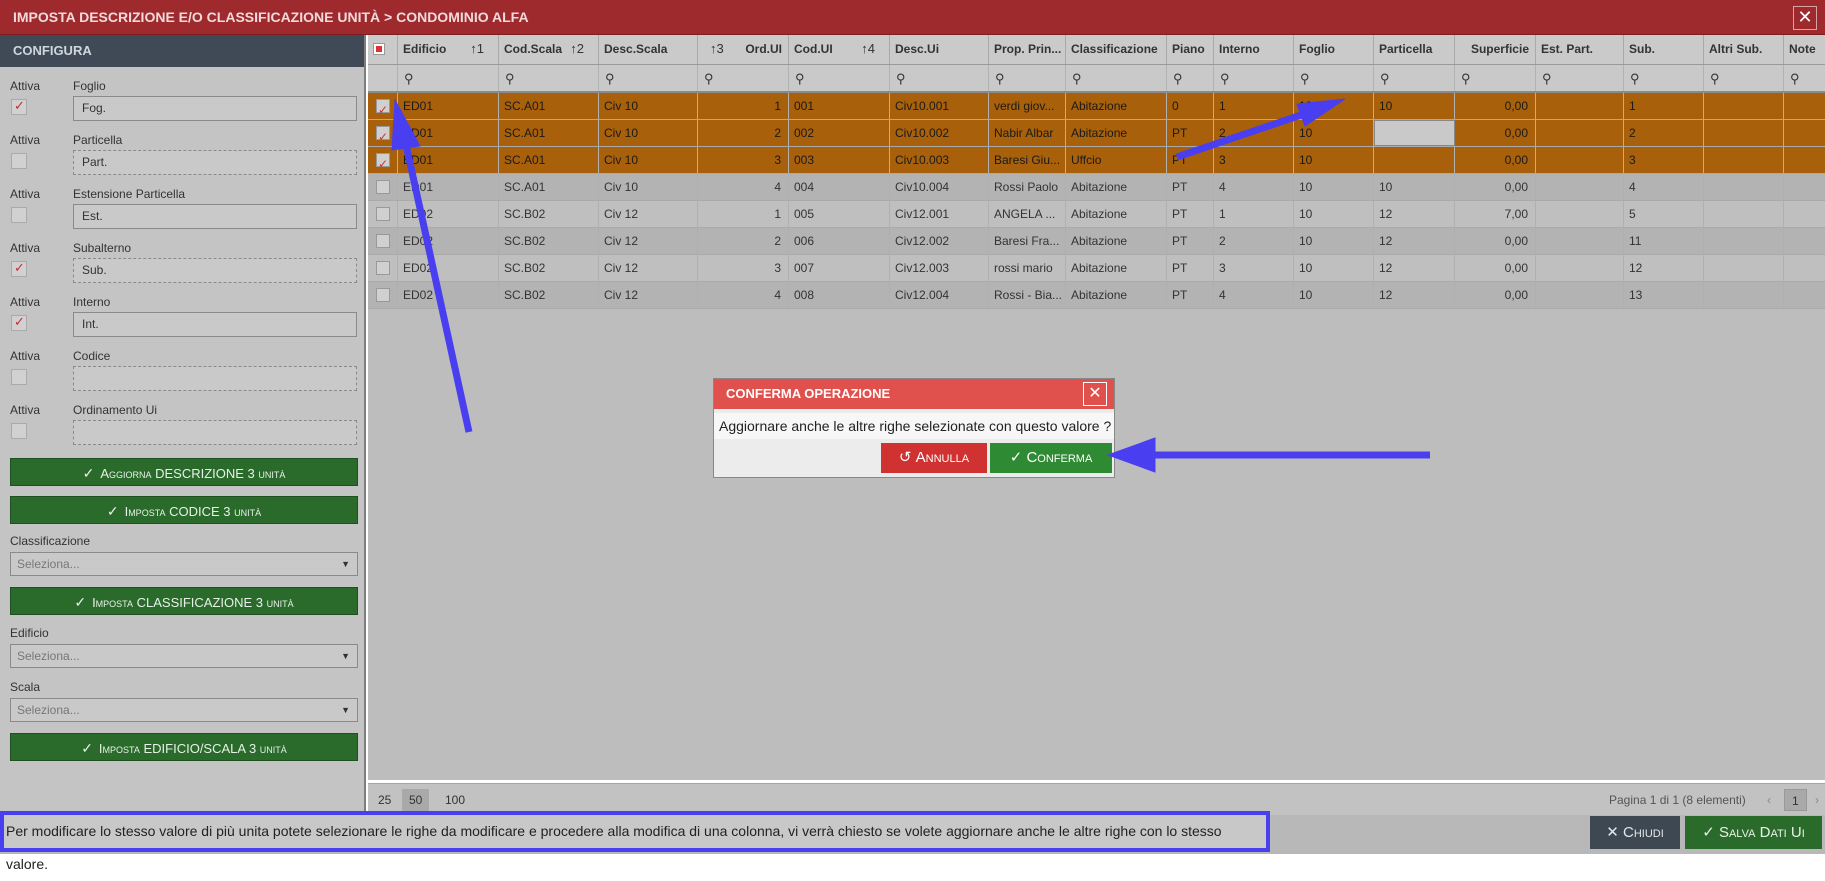 Image resolution: width=1825 pixels, height=881 pixels. Describe the element at coordinates (1804, 49) in the screenshot. I see `column-header: Note` at that location.